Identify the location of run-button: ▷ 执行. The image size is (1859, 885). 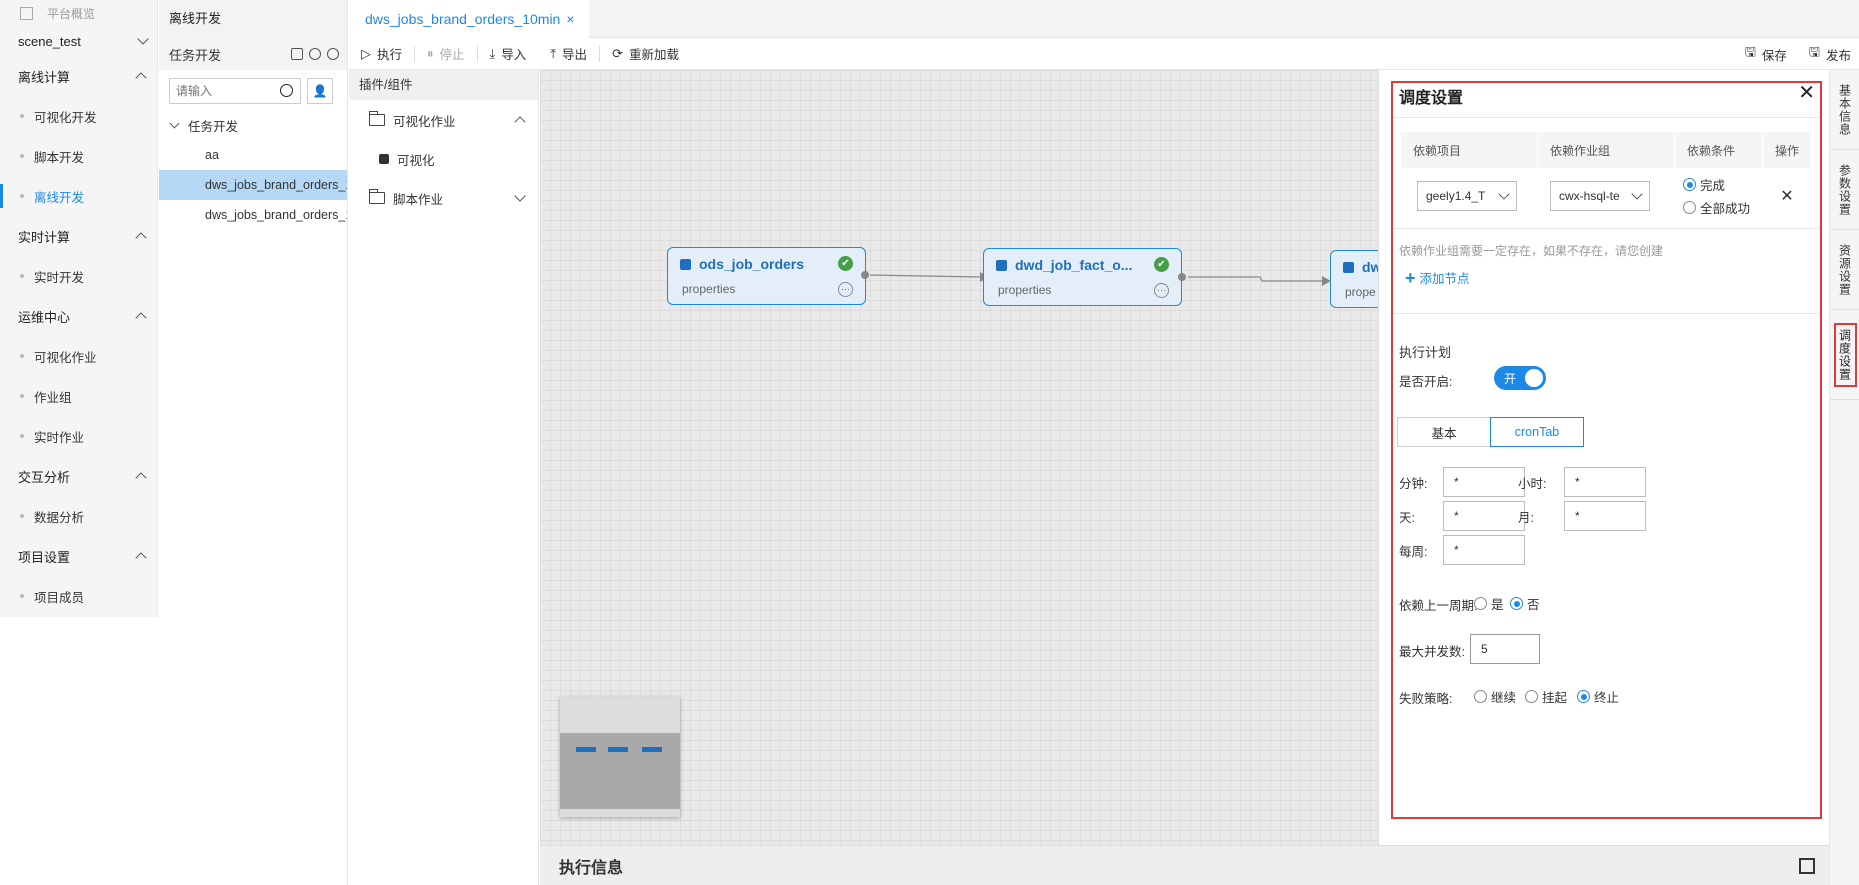
(387, 53).